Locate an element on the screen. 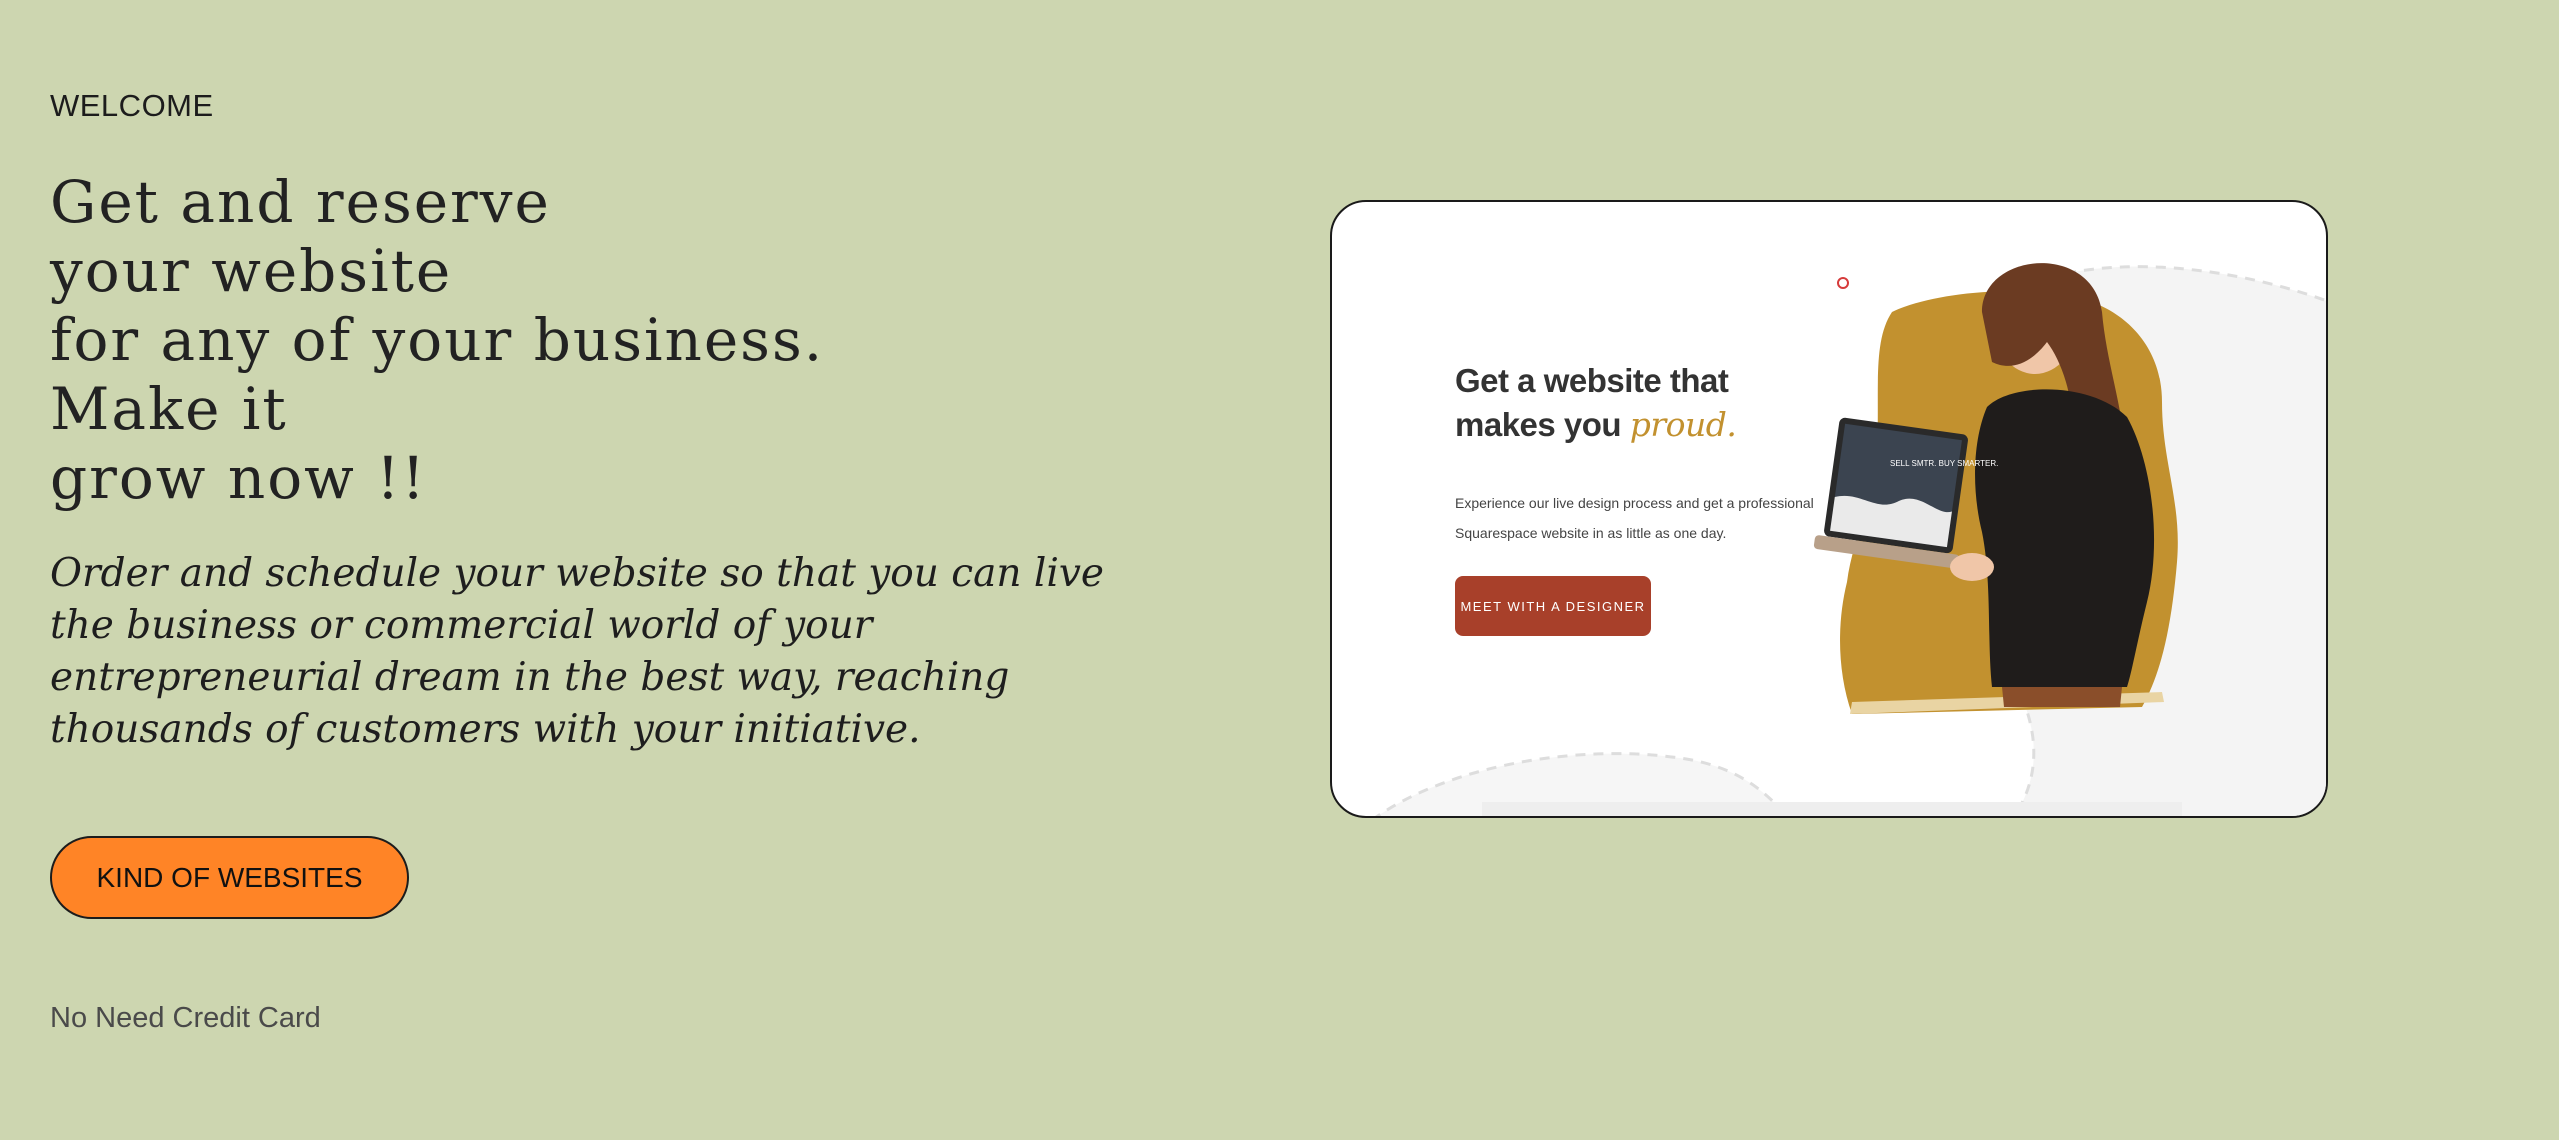 The width and height of the screenshot is (2559, 1140). laptop-screen-text: SELL SMTR. BUY SMARTER. is located at coordinates (1944, 463).